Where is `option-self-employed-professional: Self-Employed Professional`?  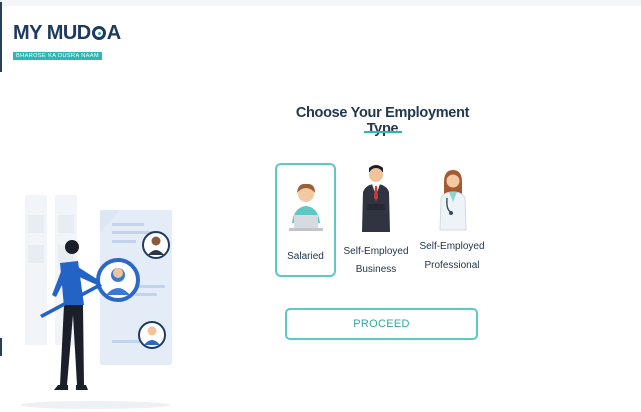
option-self-employed-professional: Self-Employed Professional is located at coordinates (452, 222).